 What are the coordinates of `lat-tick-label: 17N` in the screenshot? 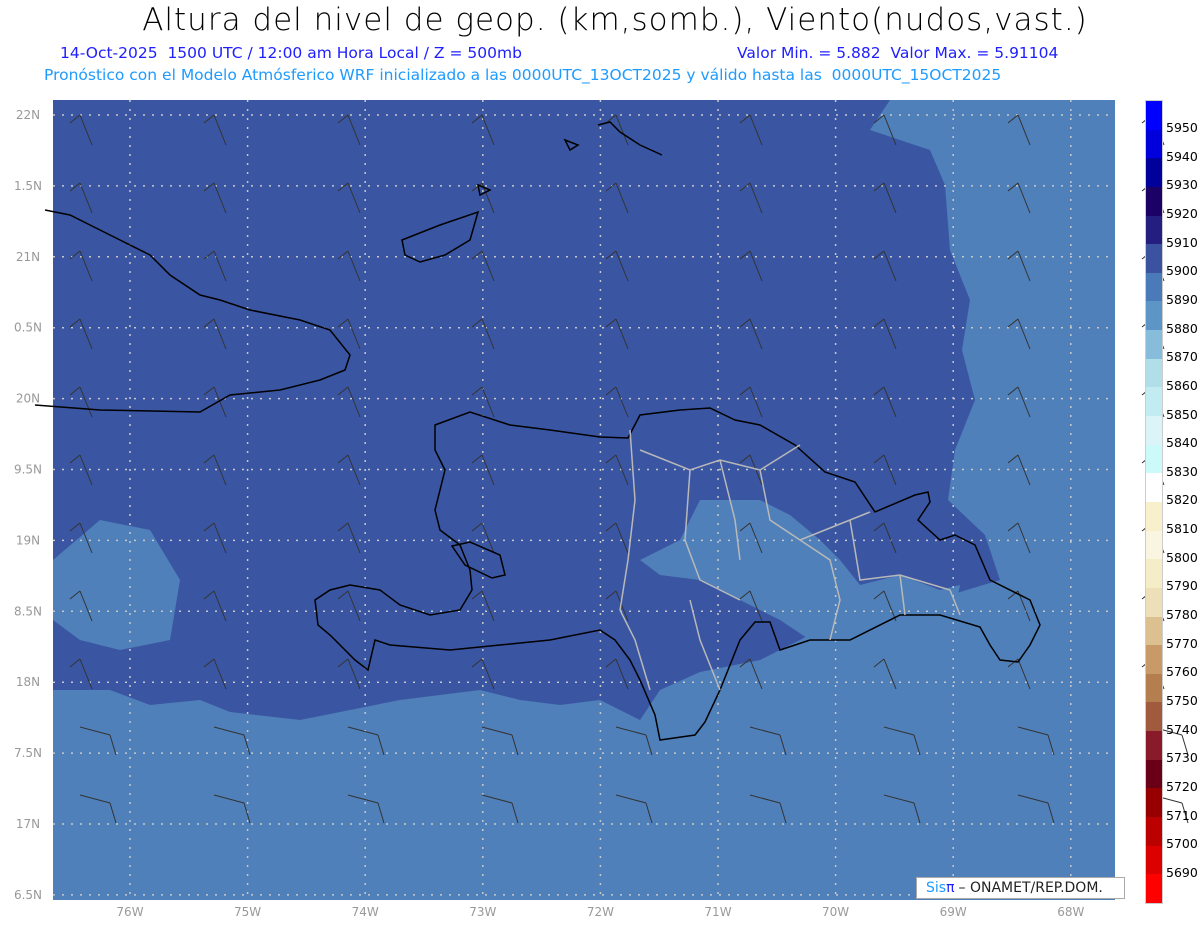 It's located at (28, 824).